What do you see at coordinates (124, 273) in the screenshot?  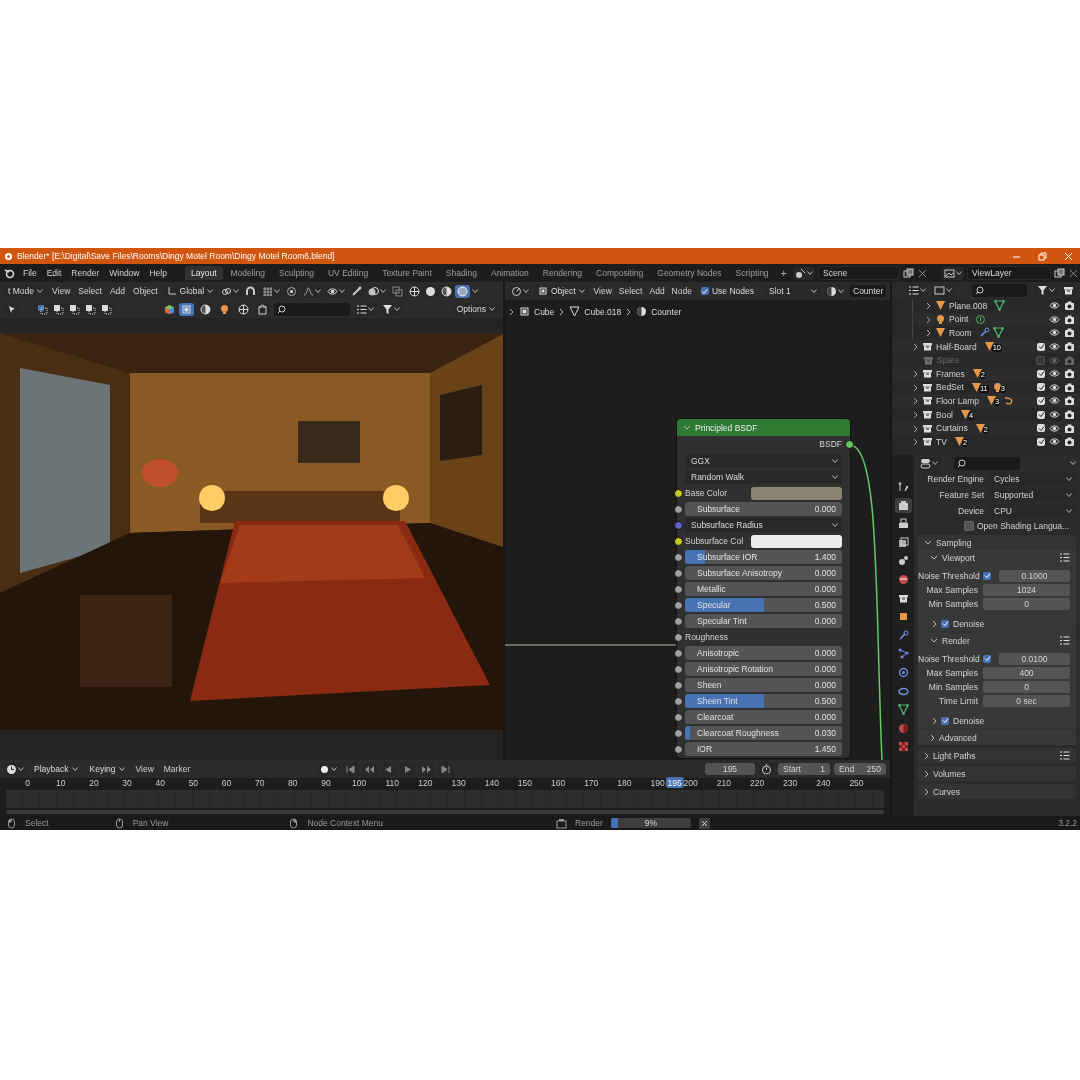 I see `menu-item: Window` at bounding box center [124, 273].